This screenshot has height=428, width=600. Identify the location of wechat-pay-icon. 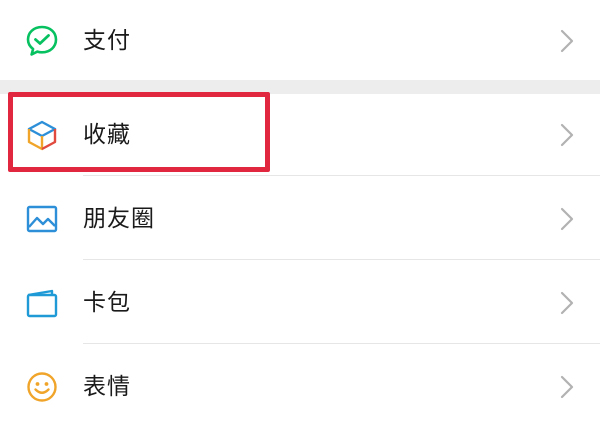
(42, 41).